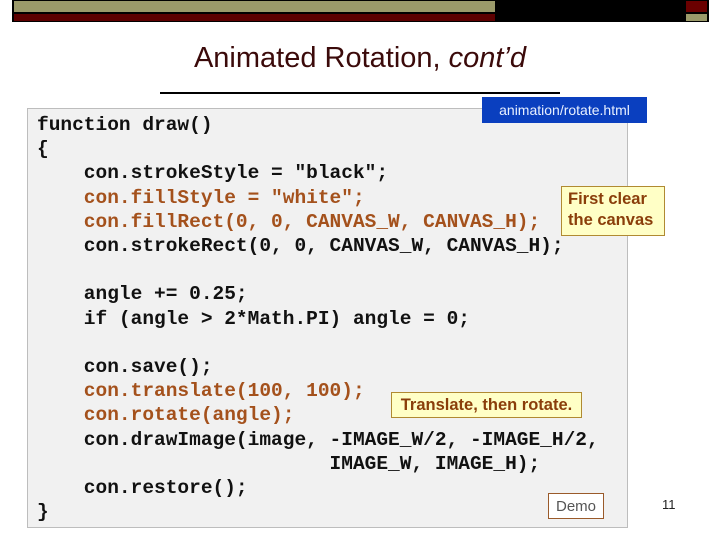 Image resolution: width=720 pixels, height=540 pixels. What do you see at coordinates (201, 391) in the screenshot?
I see `code-line: con.translate(100, 100);` at bounding box center [201, 391].